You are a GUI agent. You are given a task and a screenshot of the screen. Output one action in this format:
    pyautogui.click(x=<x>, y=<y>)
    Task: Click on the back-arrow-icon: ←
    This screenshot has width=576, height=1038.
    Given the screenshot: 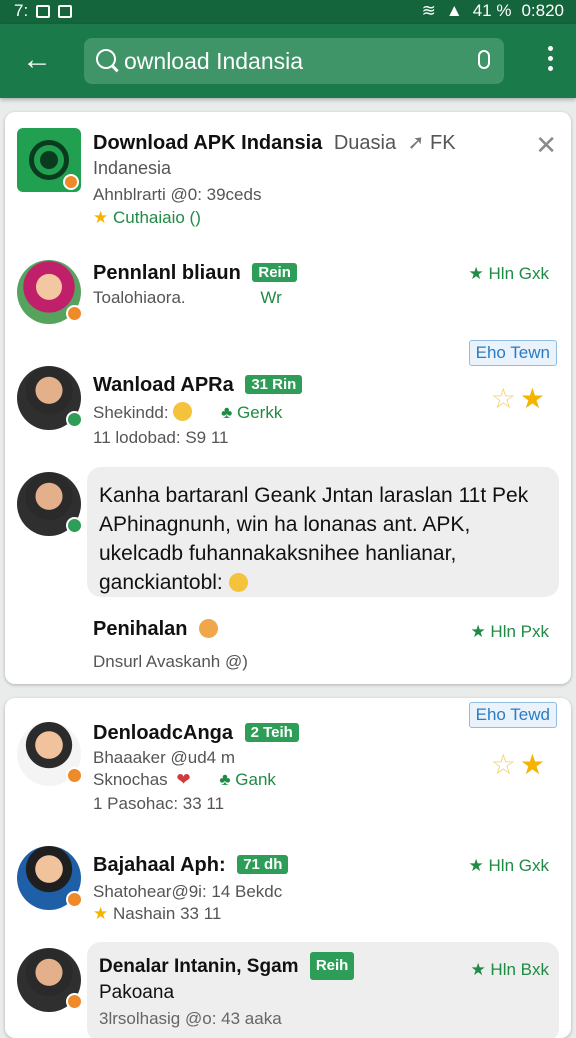 What is the action you would take?
    pyautogui.click(x=37, y=61)
    